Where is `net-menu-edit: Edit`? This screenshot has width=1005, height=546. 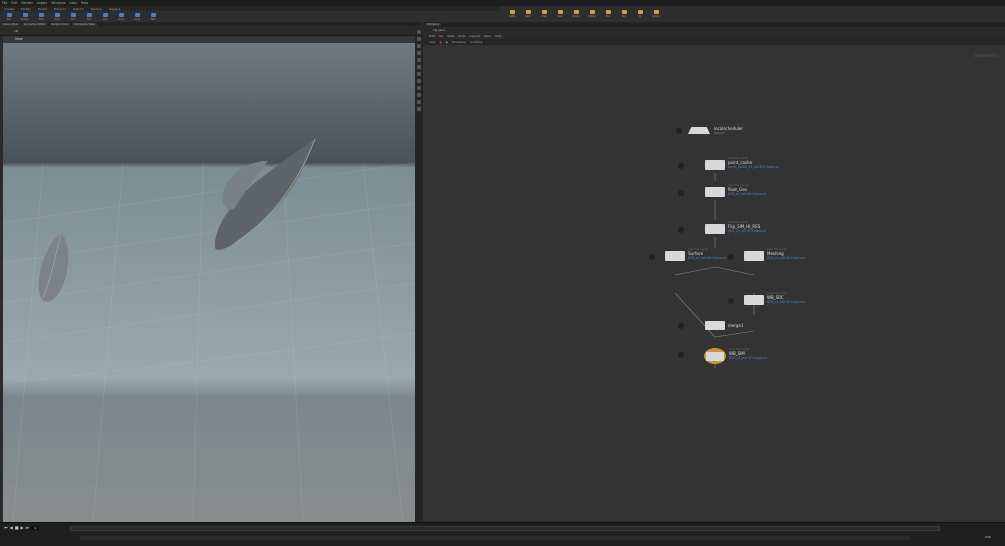 net-menu-edit: Edit is located at coordinates (432, 36).